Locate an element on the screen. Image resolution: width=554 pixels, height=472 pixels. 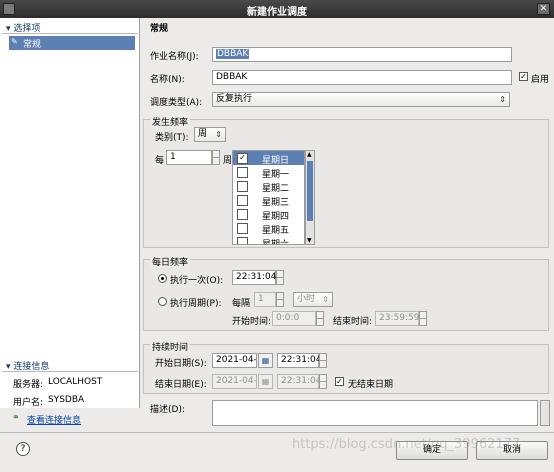
period-every-field: 1 is located at coordinates (265, 299).